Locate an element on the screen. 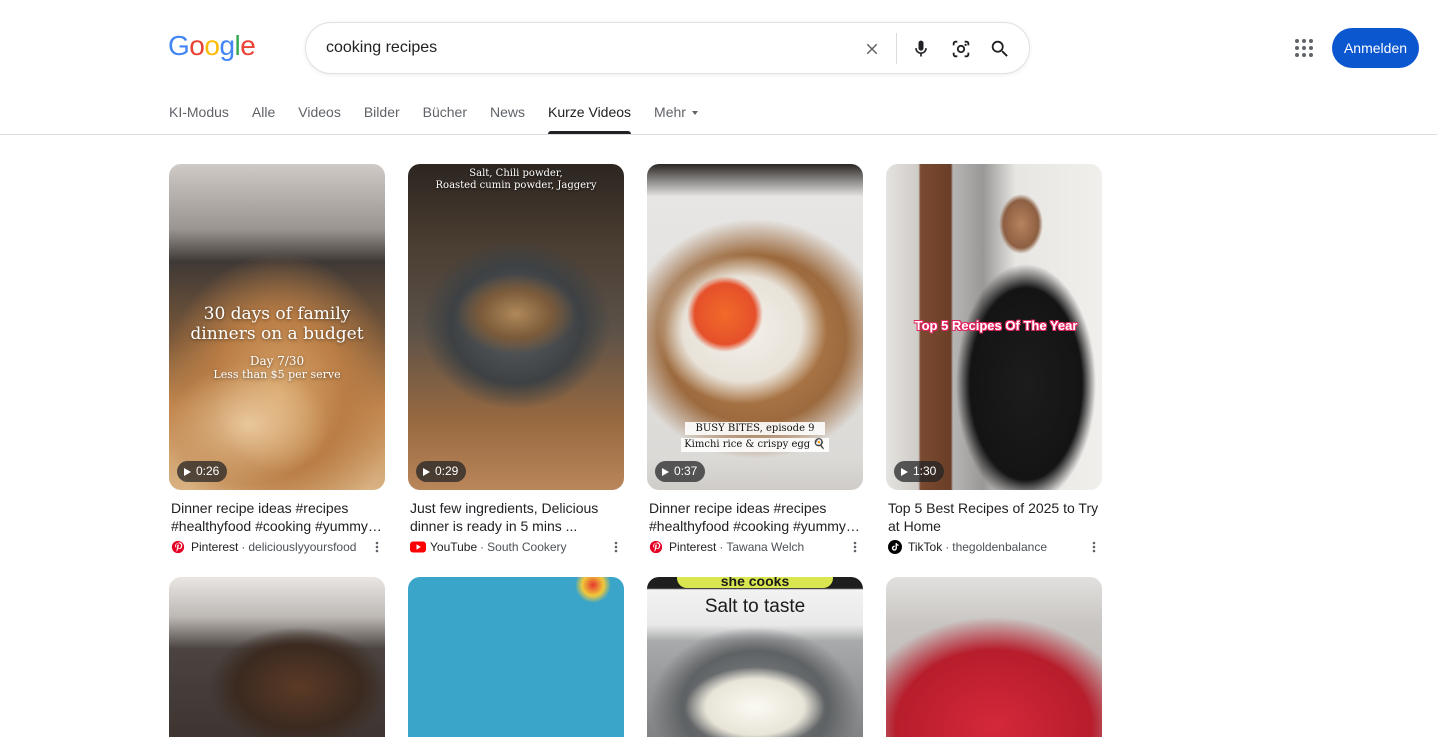  search-icon is located at coordinates (1000, 49).